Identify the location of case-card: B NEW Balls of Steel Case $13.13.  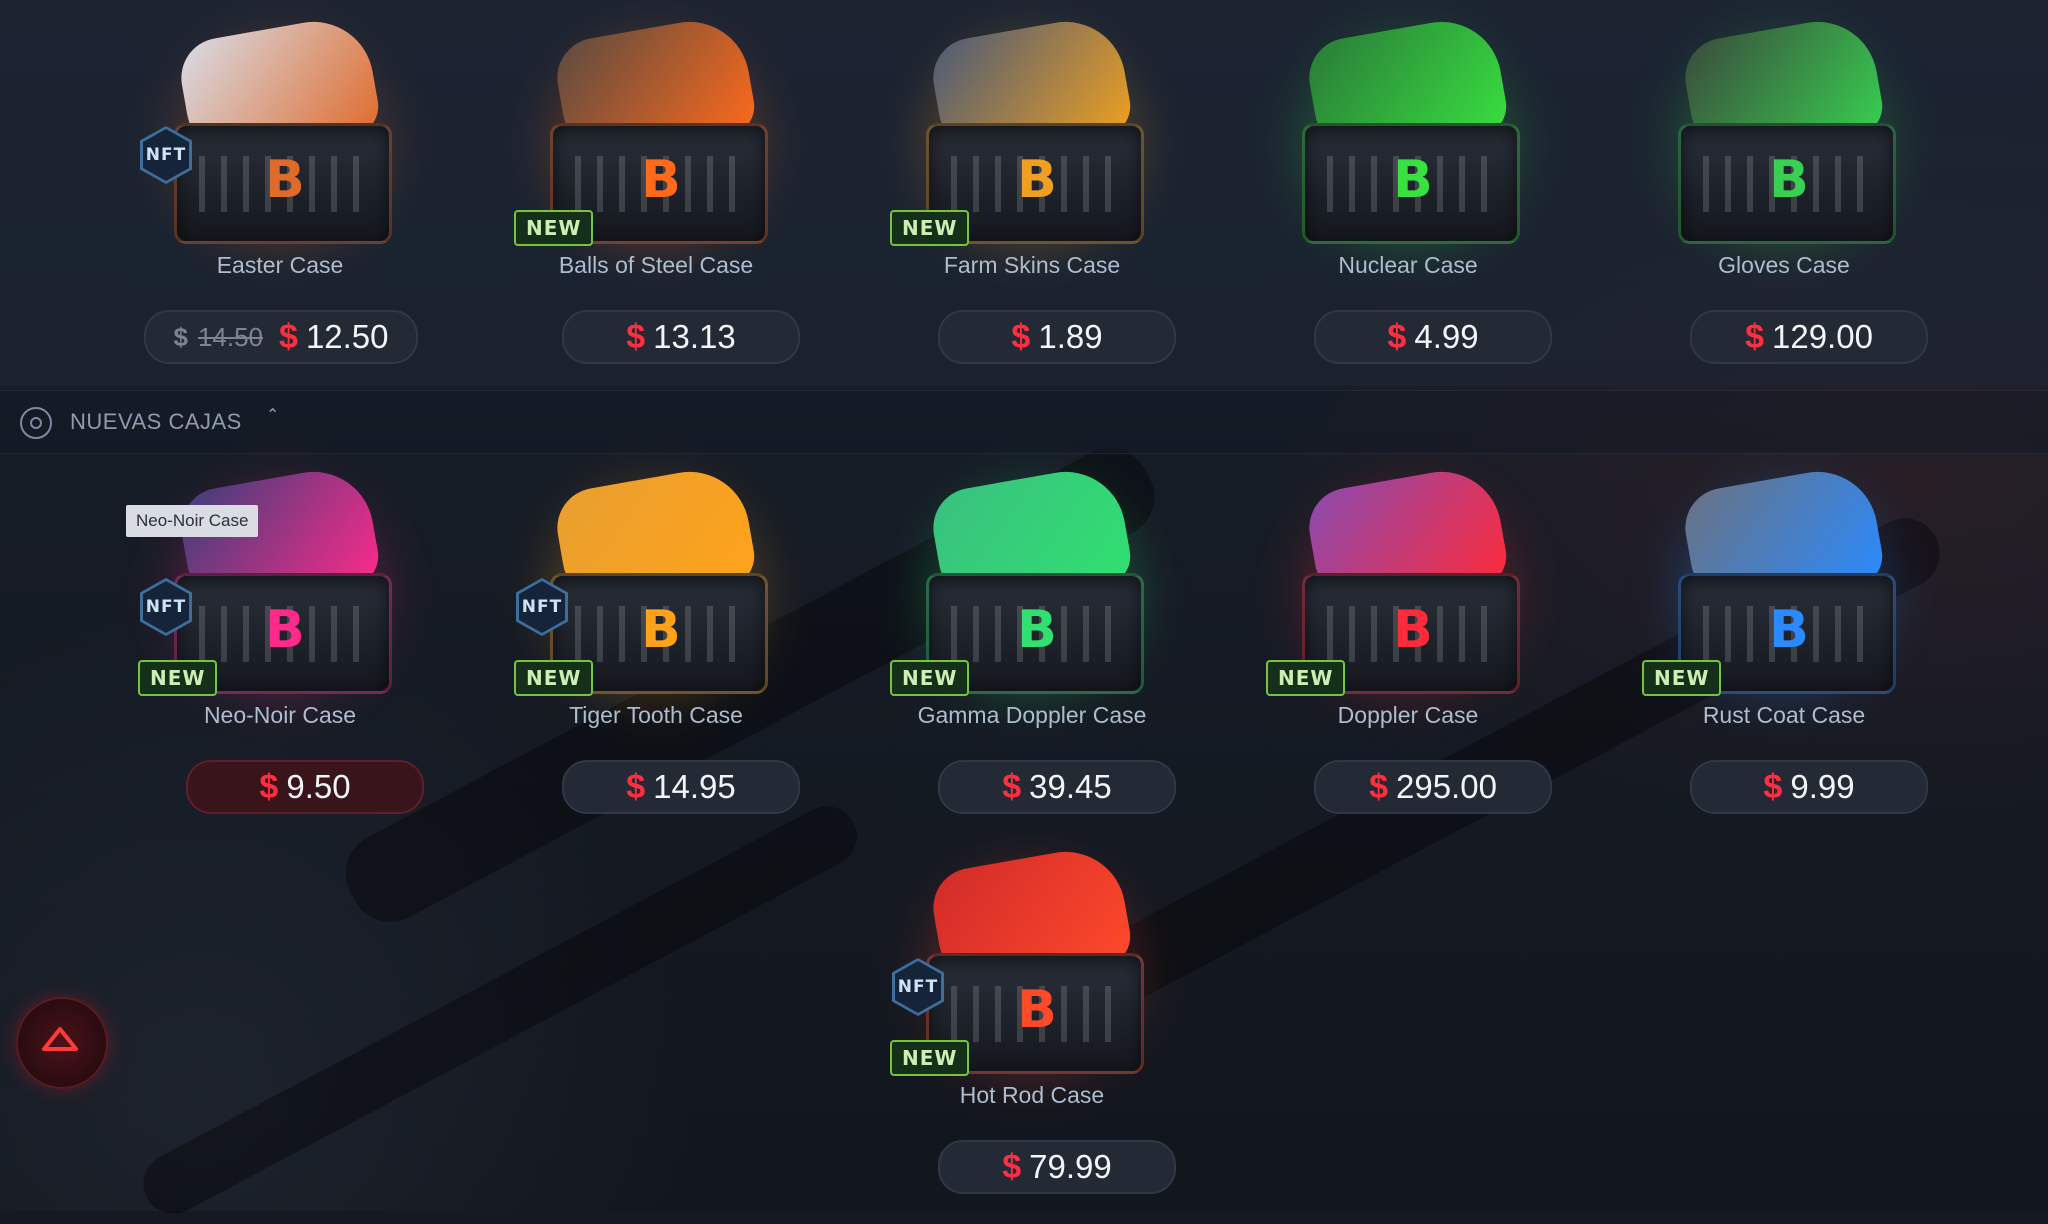
(656, 190).